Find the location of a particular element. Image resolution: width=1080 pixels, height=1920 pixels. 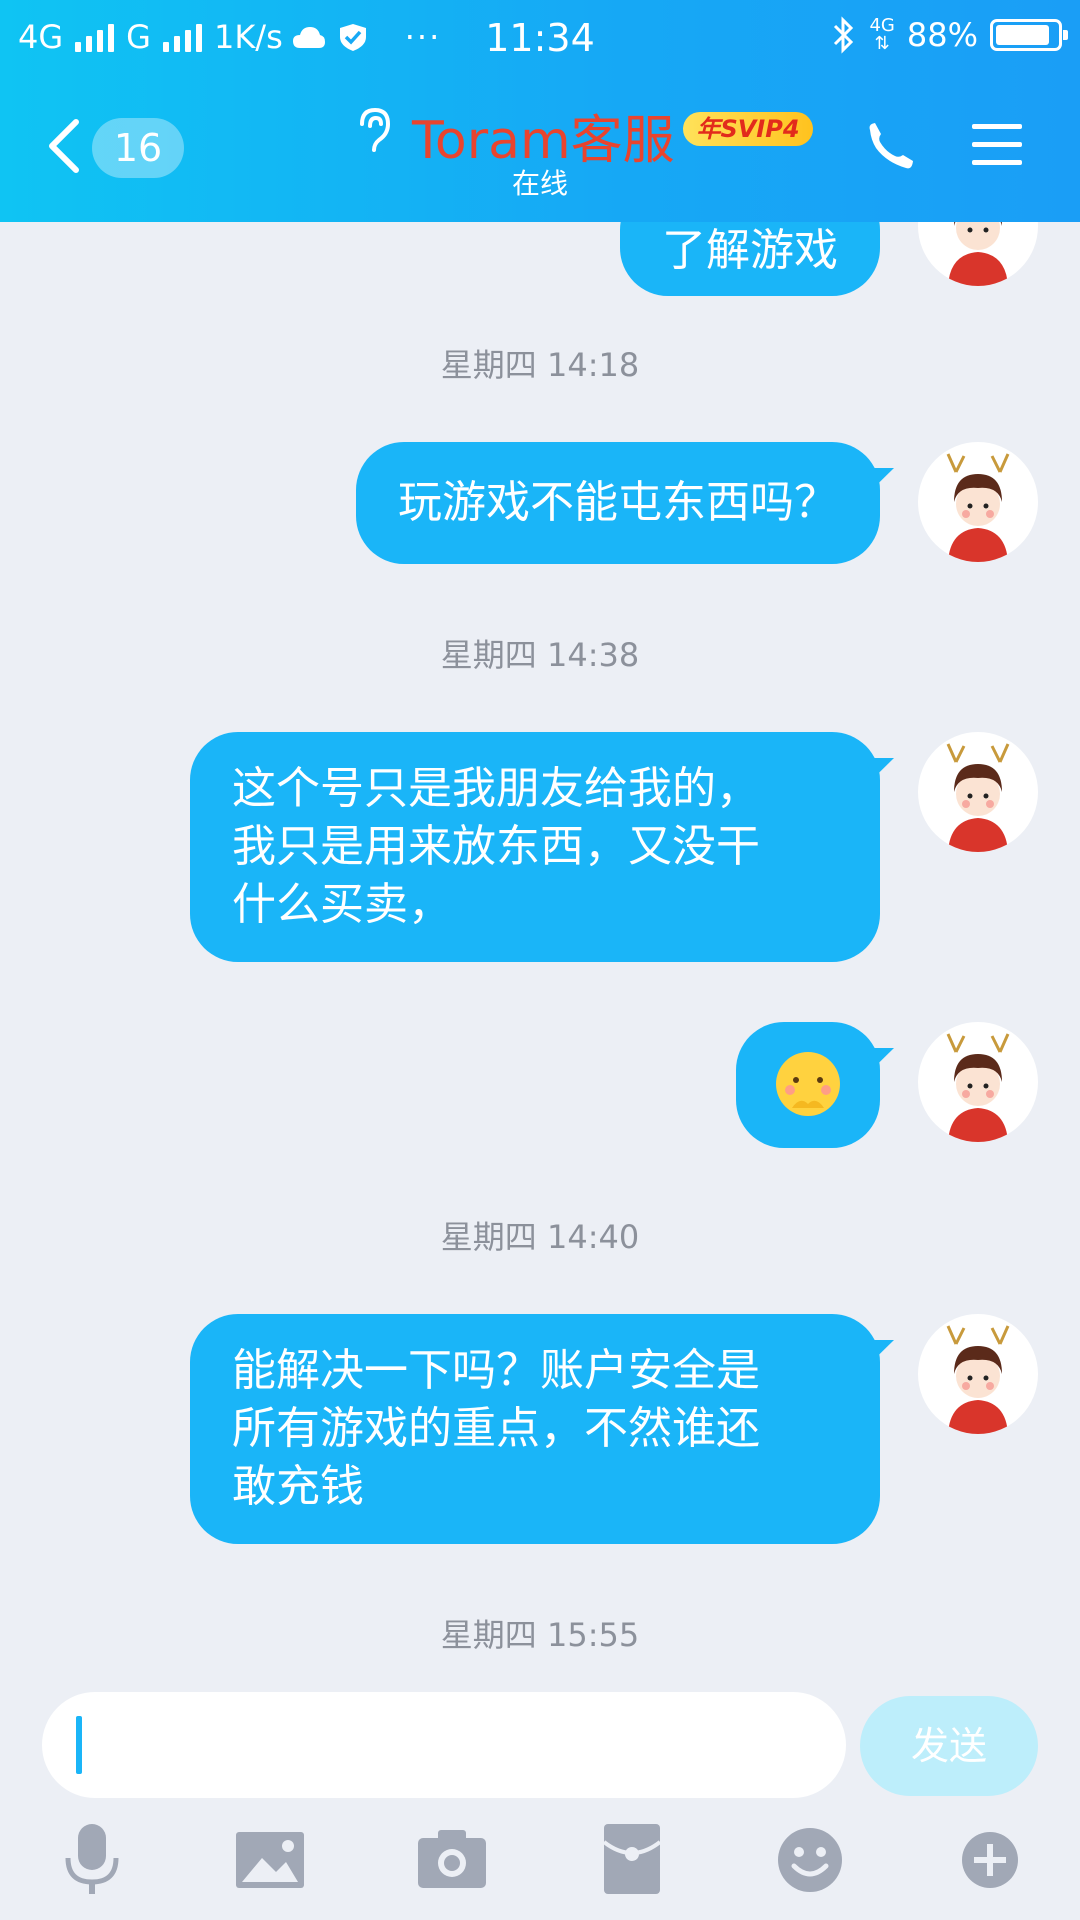

timestamp: 星期四 14:40 is located at coordinates (540, 1237).